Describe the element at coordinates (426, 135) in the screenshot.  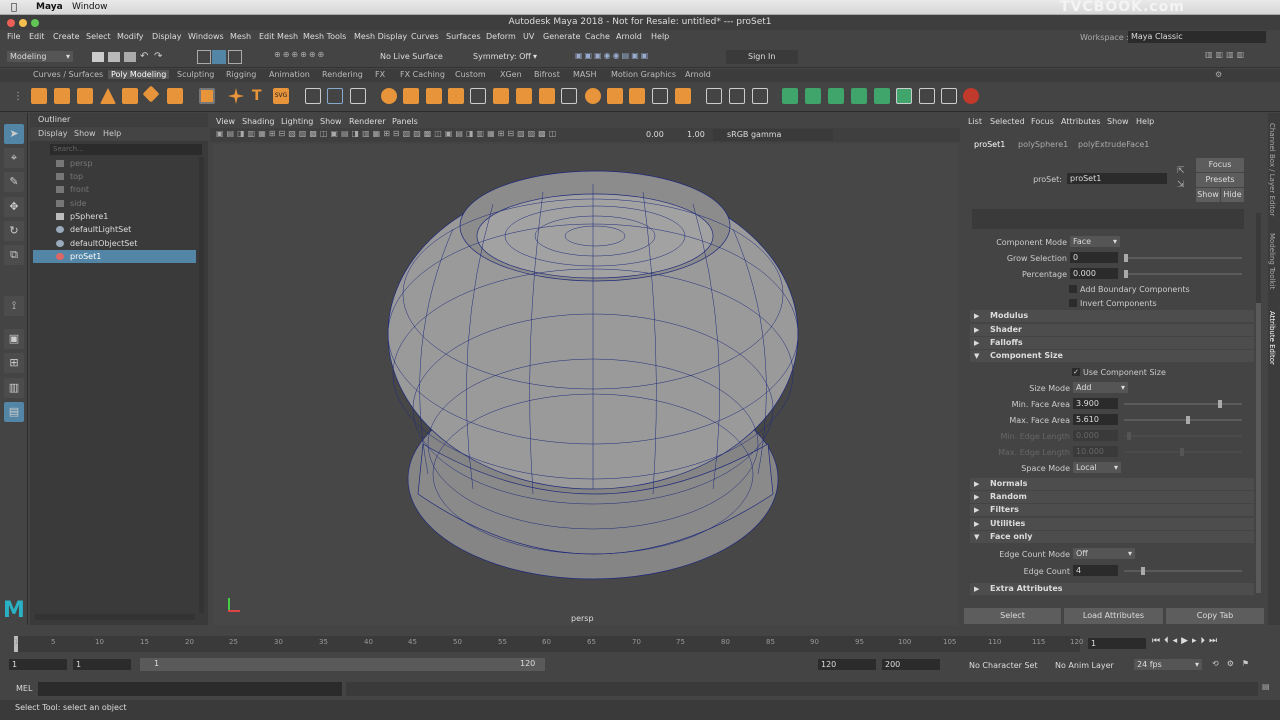
I see `viewport-tool-icons: ▣▤◨▥▦⊞⊟▧▨▩◫▣▤◨▥▦⊞⊟▧▨▩◫▣▤◨▥▦⊞⊟▧▨▩◫` at that location.